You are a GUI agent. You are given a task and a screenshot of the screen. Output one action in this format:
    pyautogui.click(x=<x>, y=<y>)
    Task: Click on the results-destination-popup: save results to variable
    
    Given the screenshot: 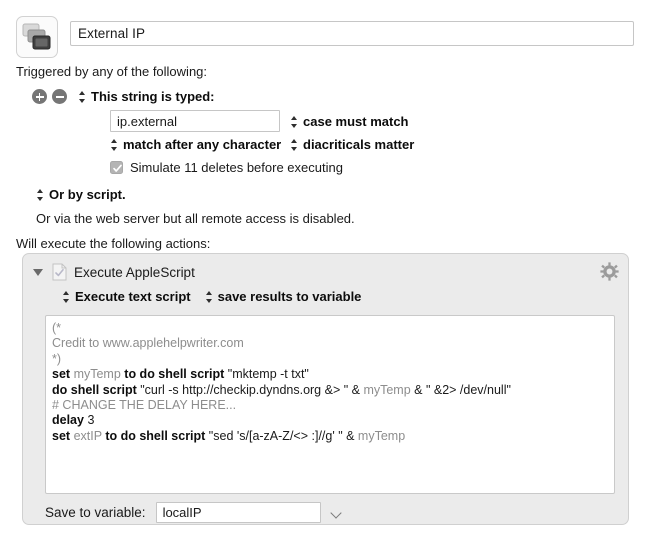 What is the action you would take?
    pyautogui.click(x=283, y=296)
    